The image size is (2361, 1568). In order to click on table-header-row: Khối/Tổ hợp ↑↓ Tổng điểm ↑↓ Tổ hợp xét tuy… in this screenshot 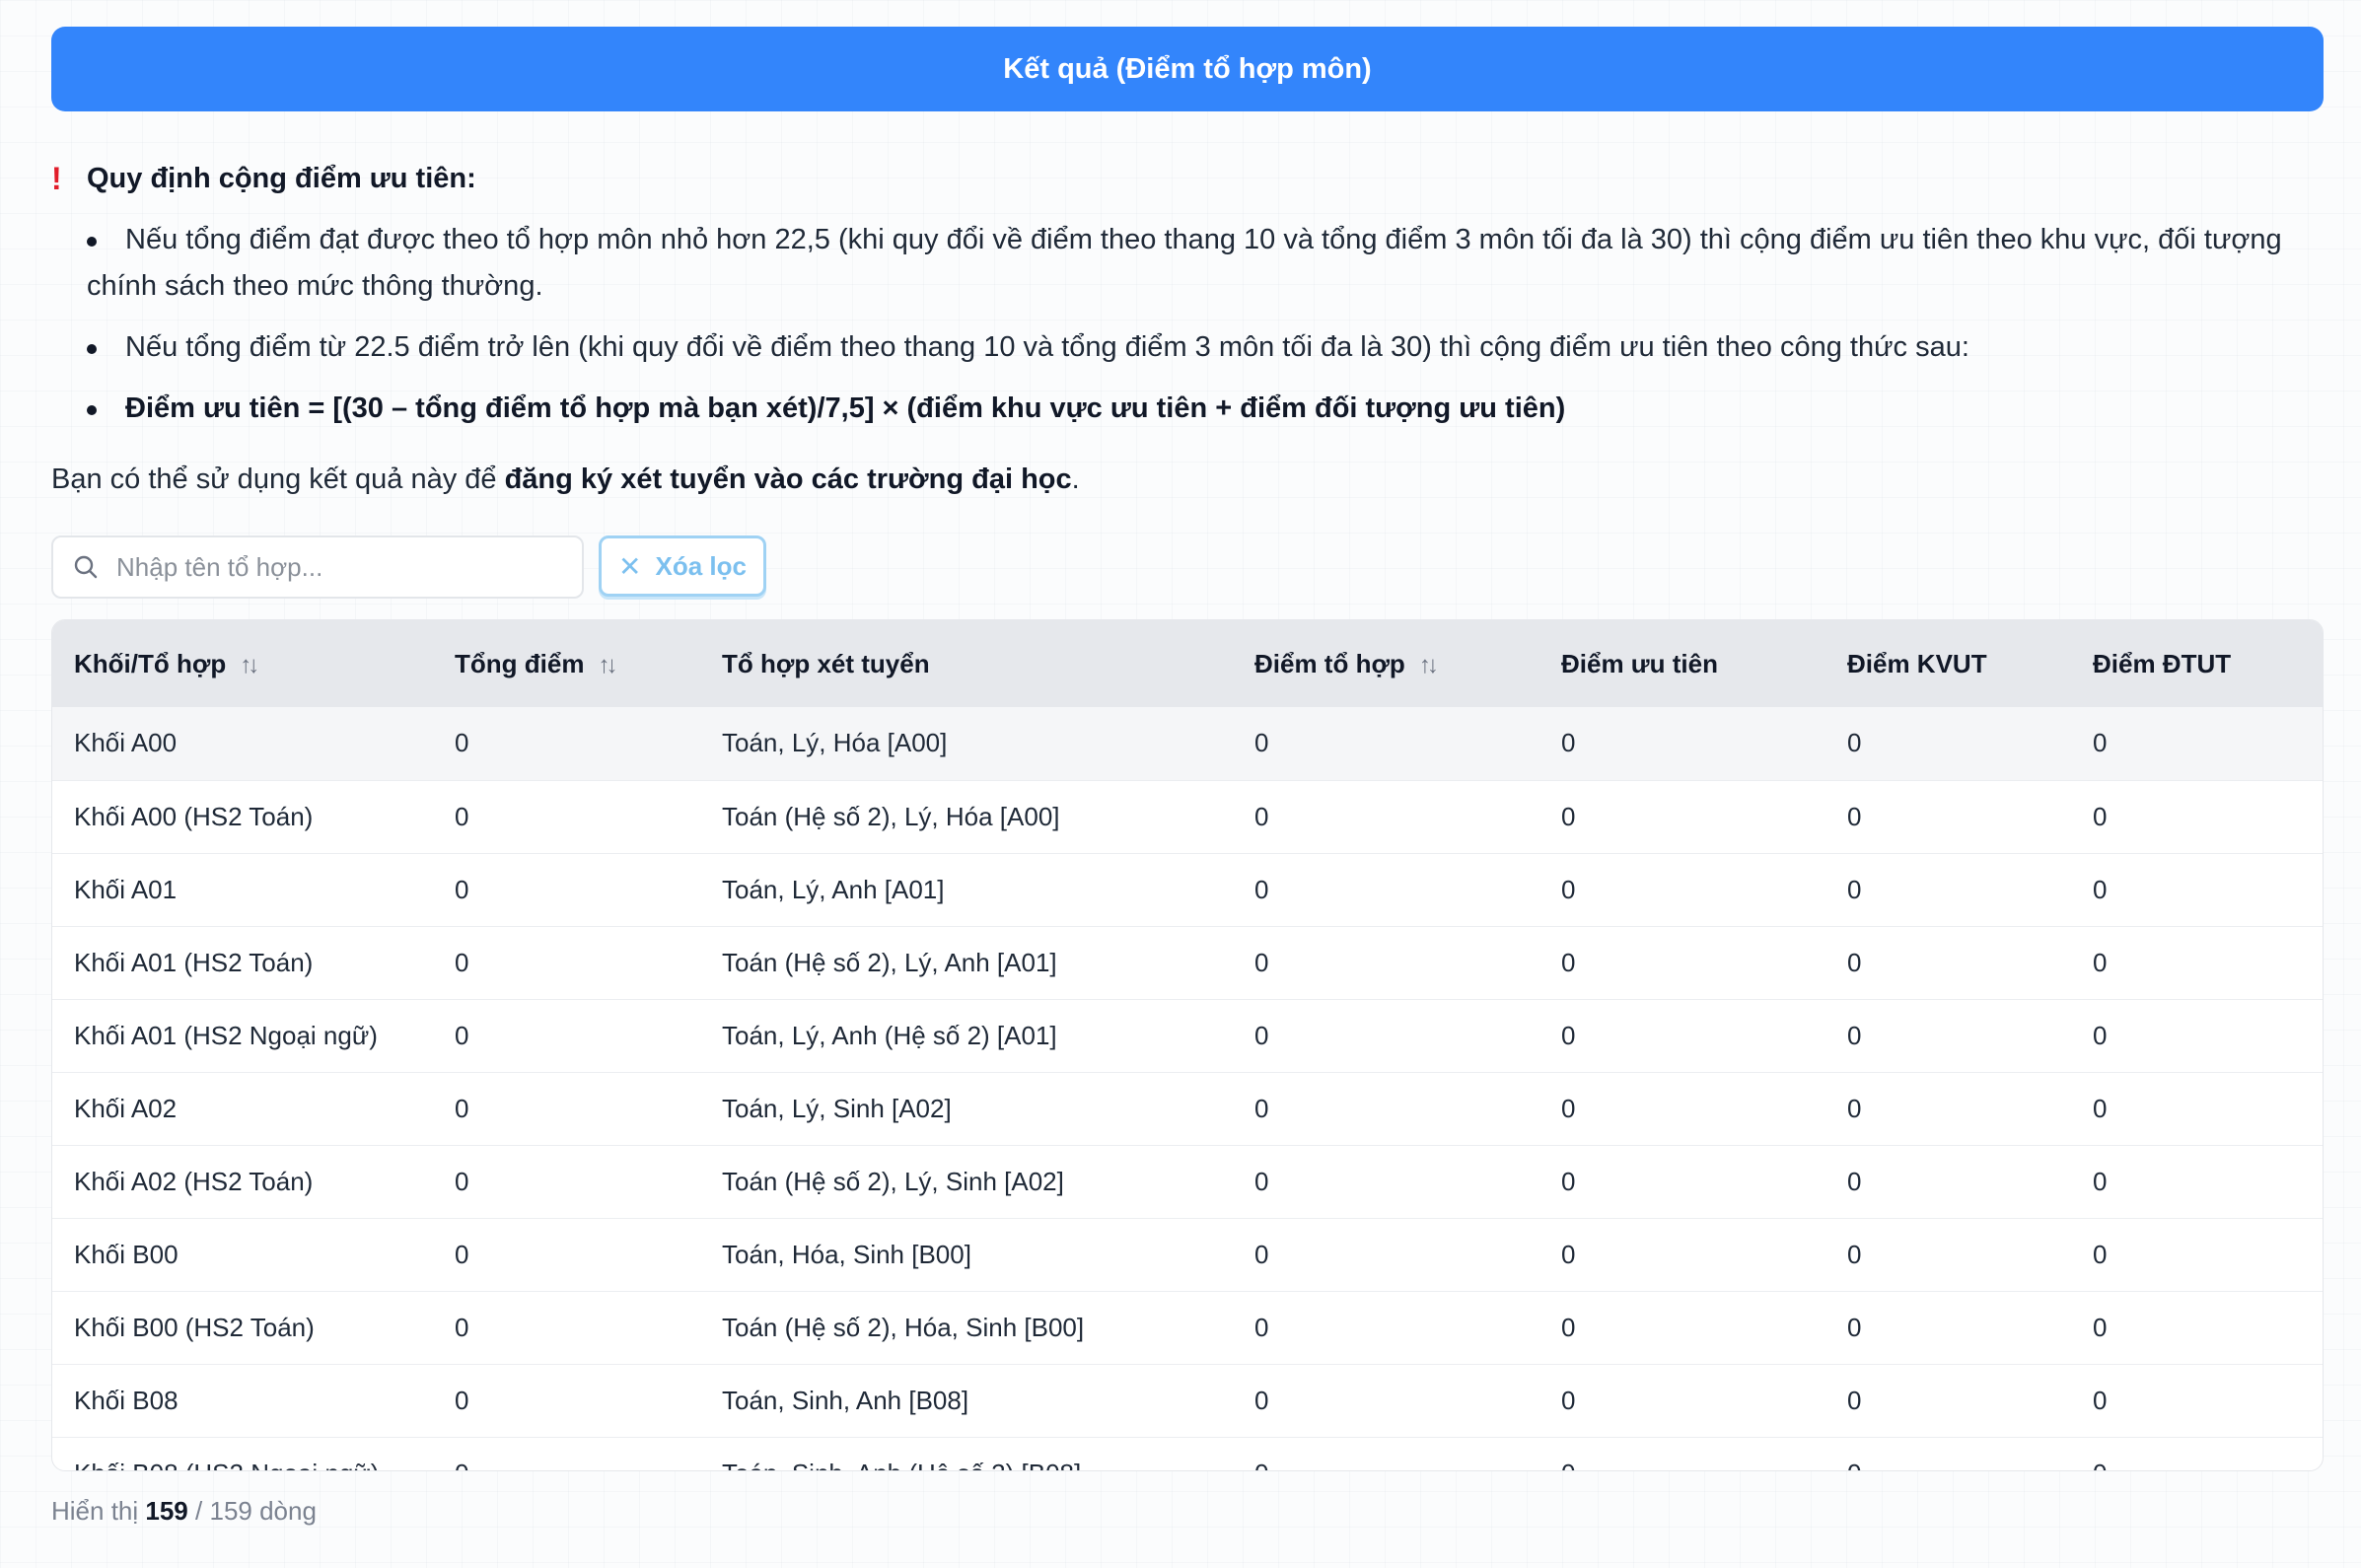, I will do `click(1187, 663)`.